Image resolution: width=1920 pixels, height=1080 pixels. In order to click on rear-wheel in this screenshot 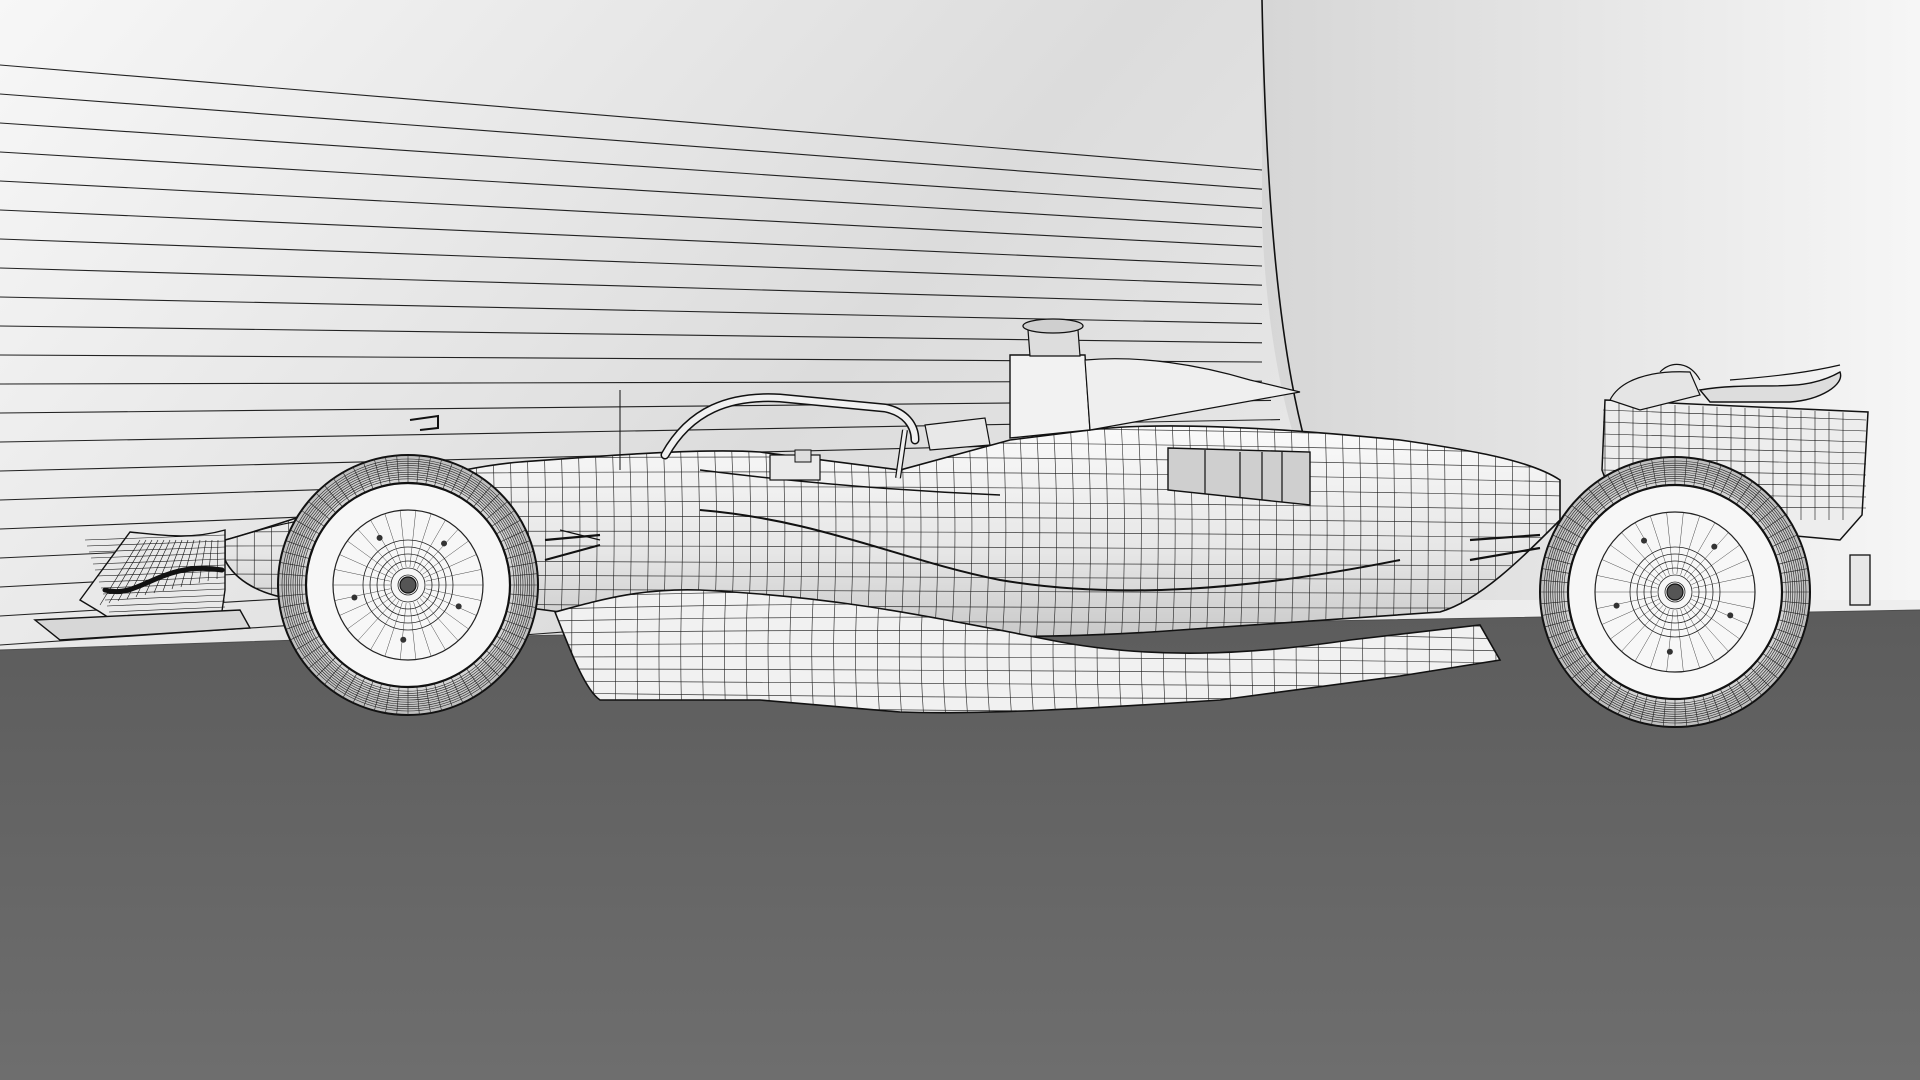, I will do `click(1675, 592)`.